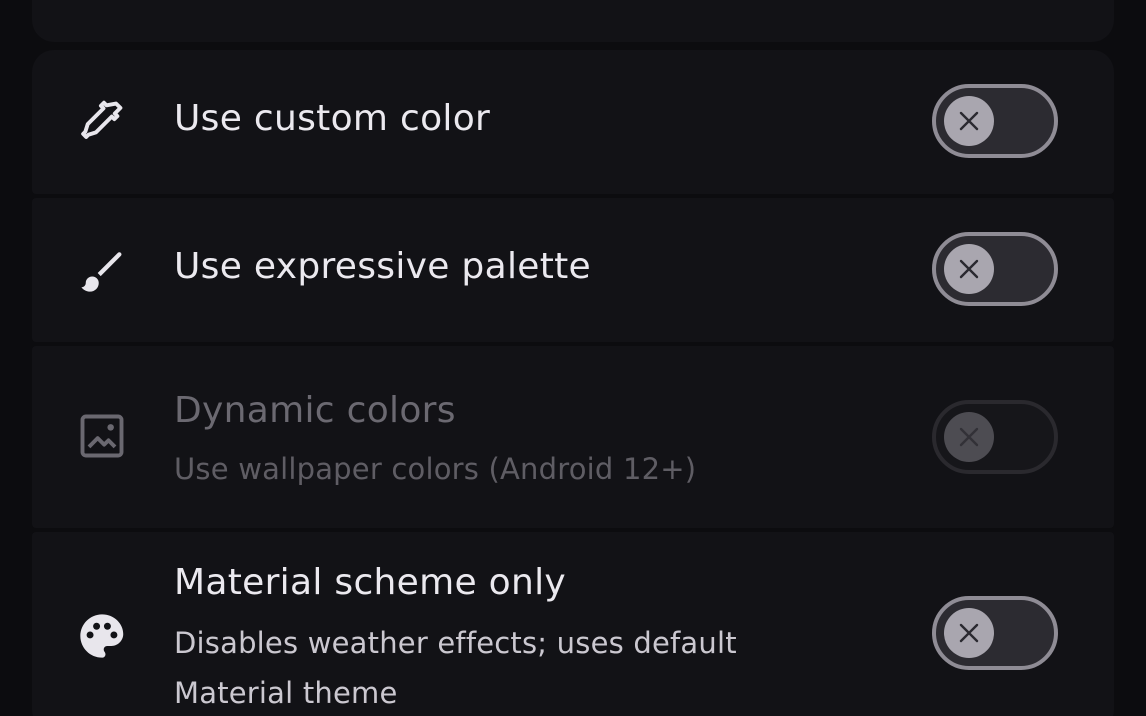 This screenshot has height=716, width=1146. I want to click on wallpaper-icon, so click(102, 436).